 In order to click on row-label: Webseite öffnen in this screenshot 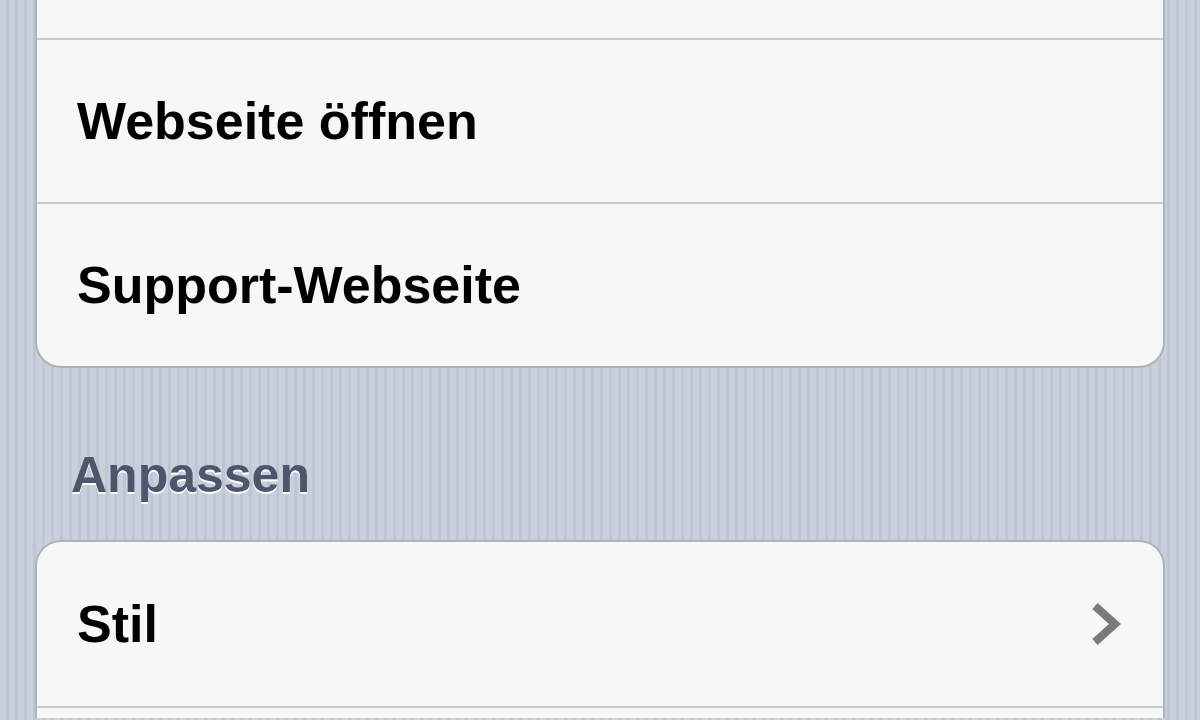, I will do `click(277, 121)`.